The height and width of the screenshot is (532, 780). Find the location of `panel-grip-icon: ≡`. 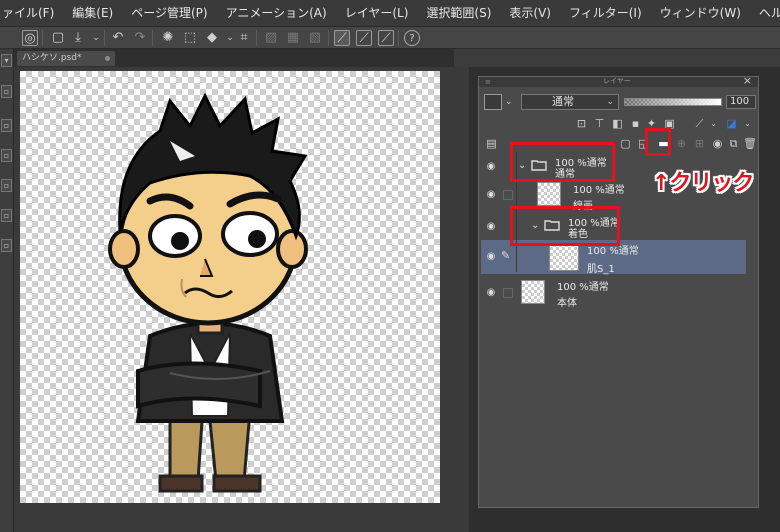

panel-grip-icon: ≡ is located at coordinates (488, 82).